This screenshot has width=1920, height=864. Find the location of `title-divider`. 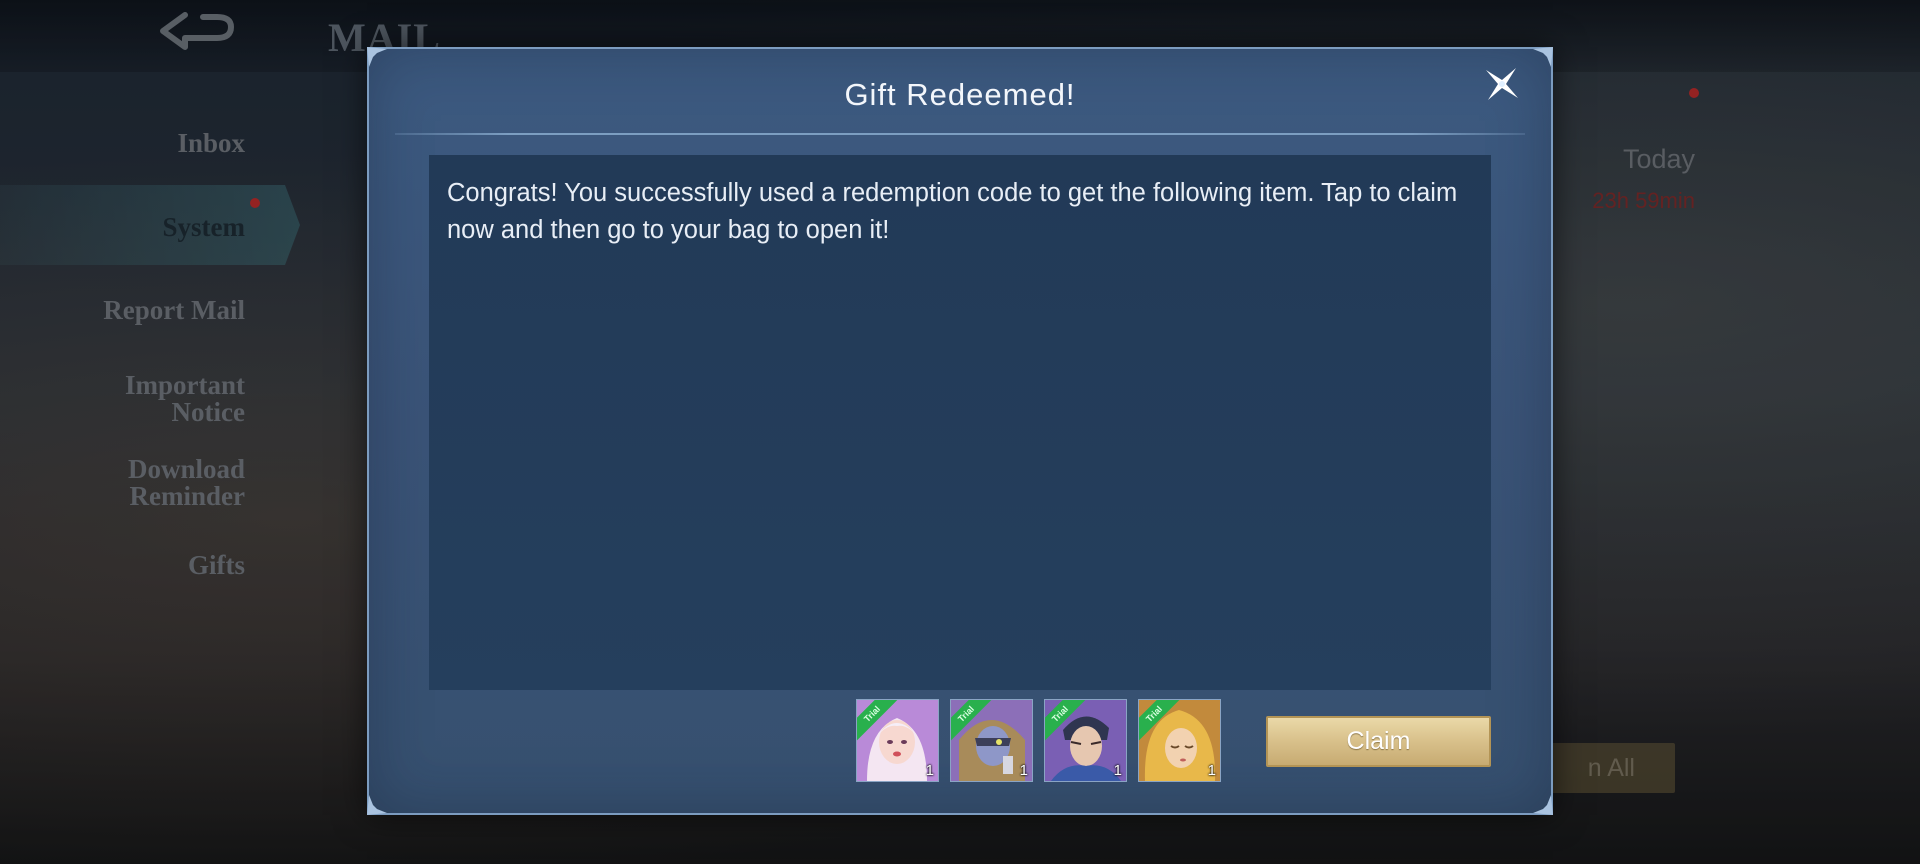

title-divider is located at coordinates (960, 134).